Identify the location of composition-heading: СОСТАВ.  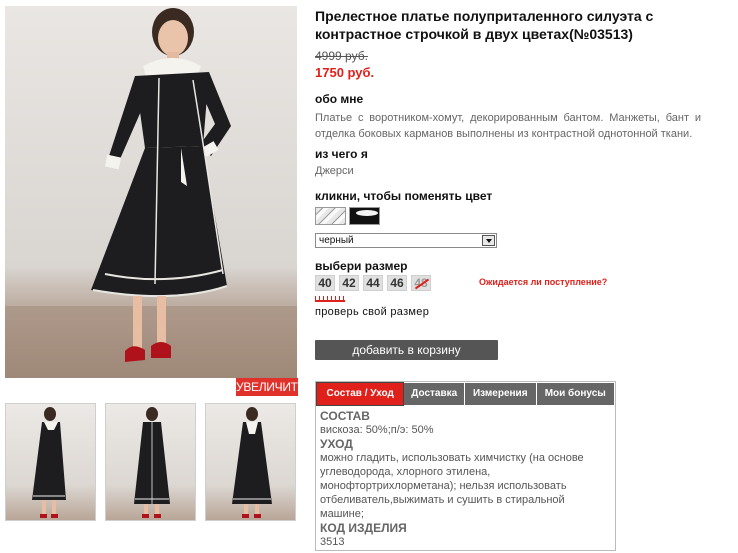
(345, 416).